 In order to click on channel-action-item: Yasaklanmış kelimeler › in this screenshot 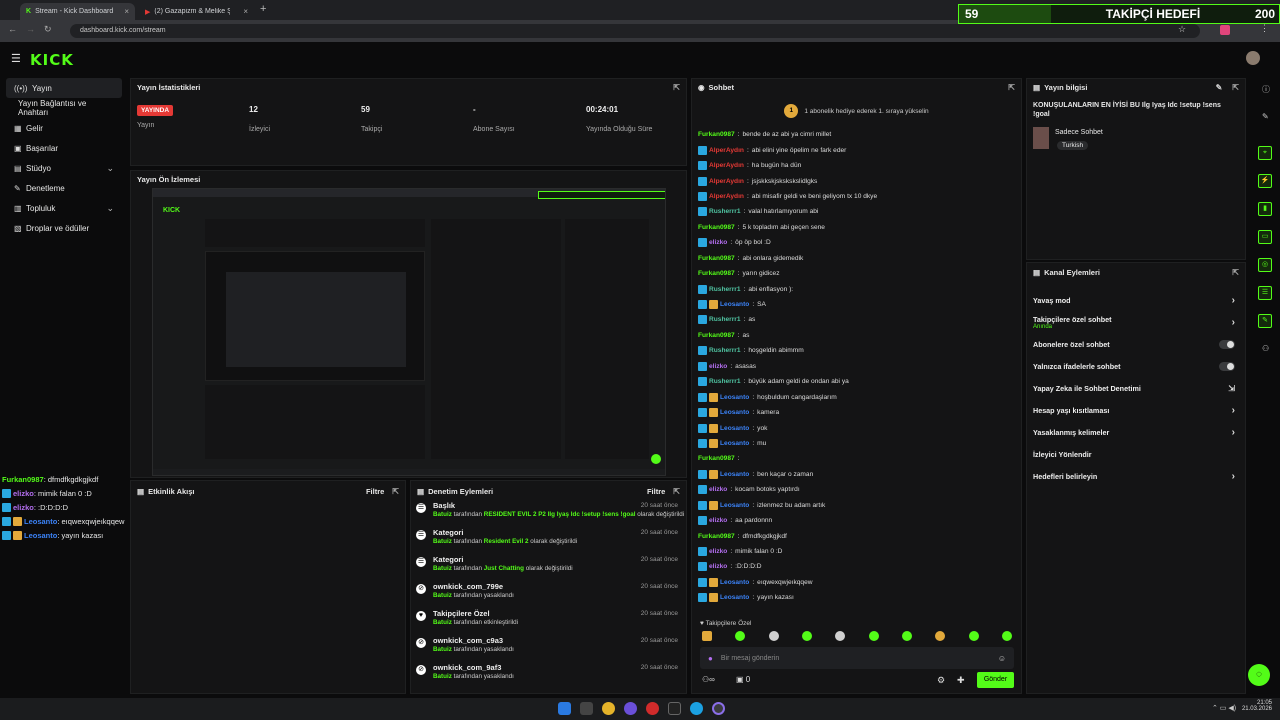, I will do `click(1136, 432)`.